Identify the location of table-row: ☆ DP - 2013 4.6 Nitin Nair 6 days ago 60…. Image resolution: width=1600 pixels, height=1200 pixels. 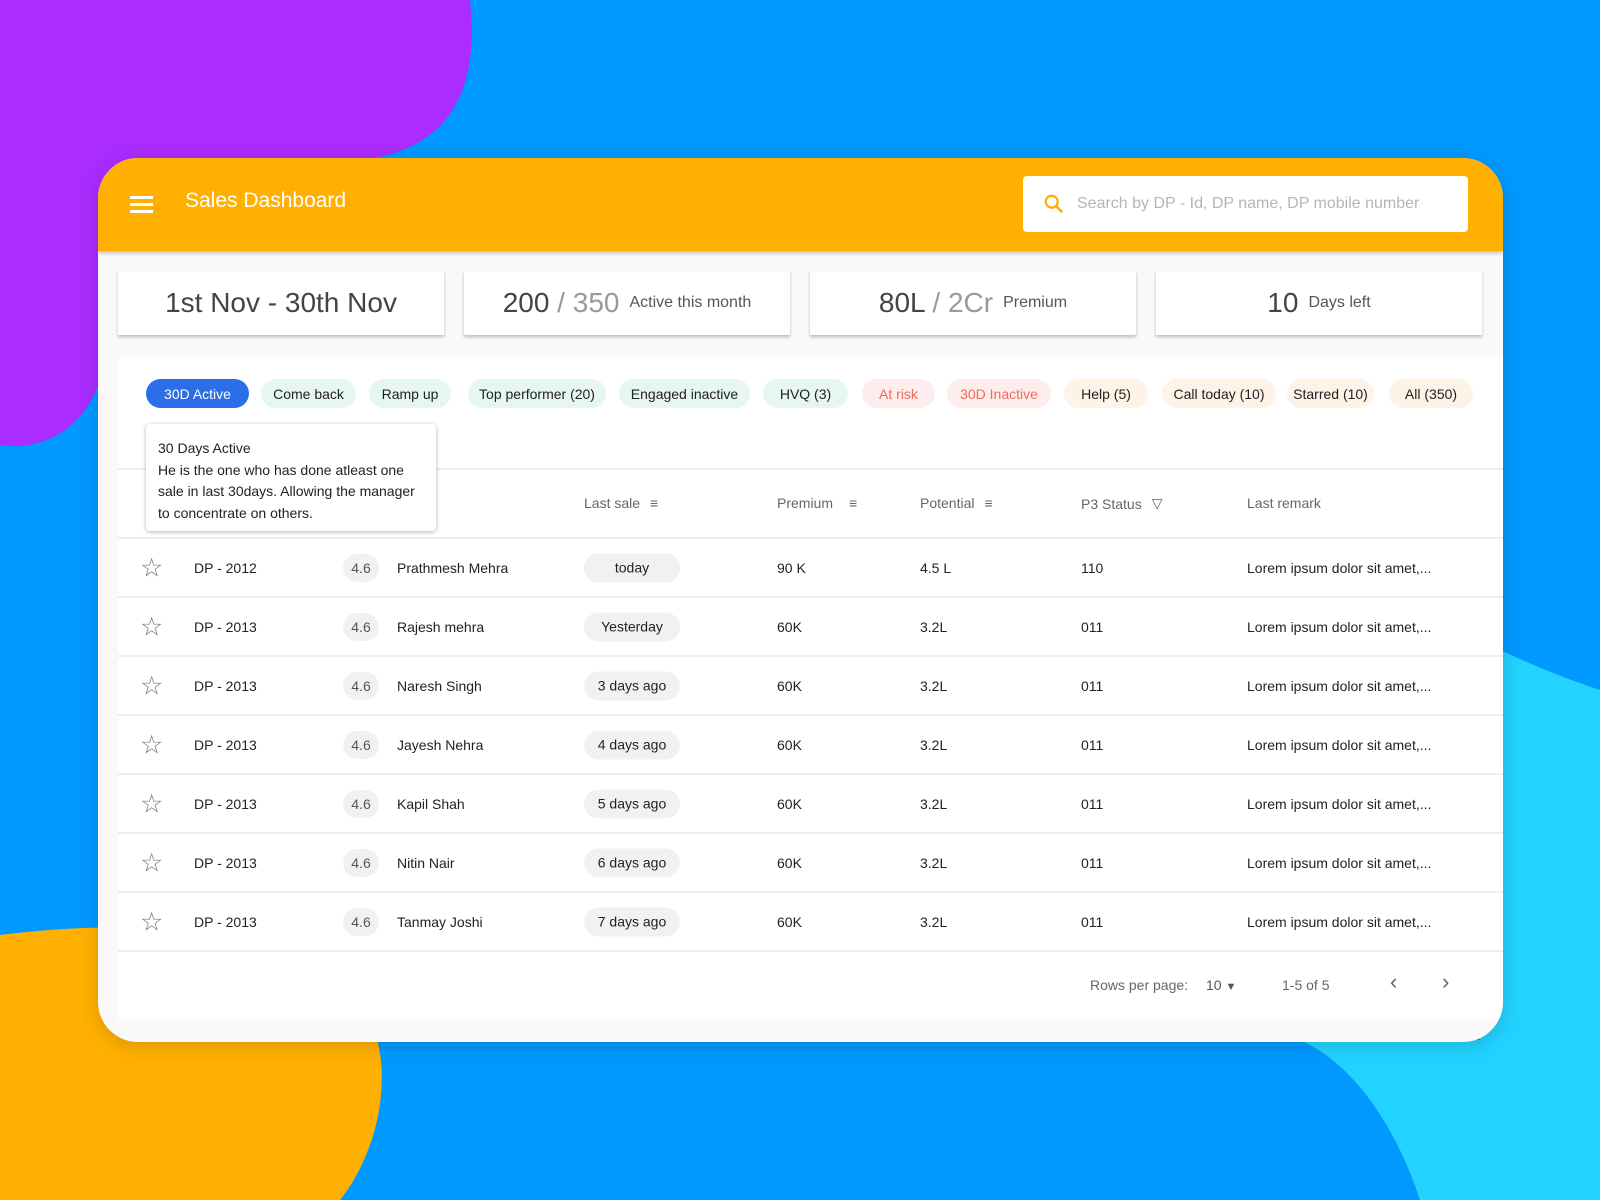
(810, 863).